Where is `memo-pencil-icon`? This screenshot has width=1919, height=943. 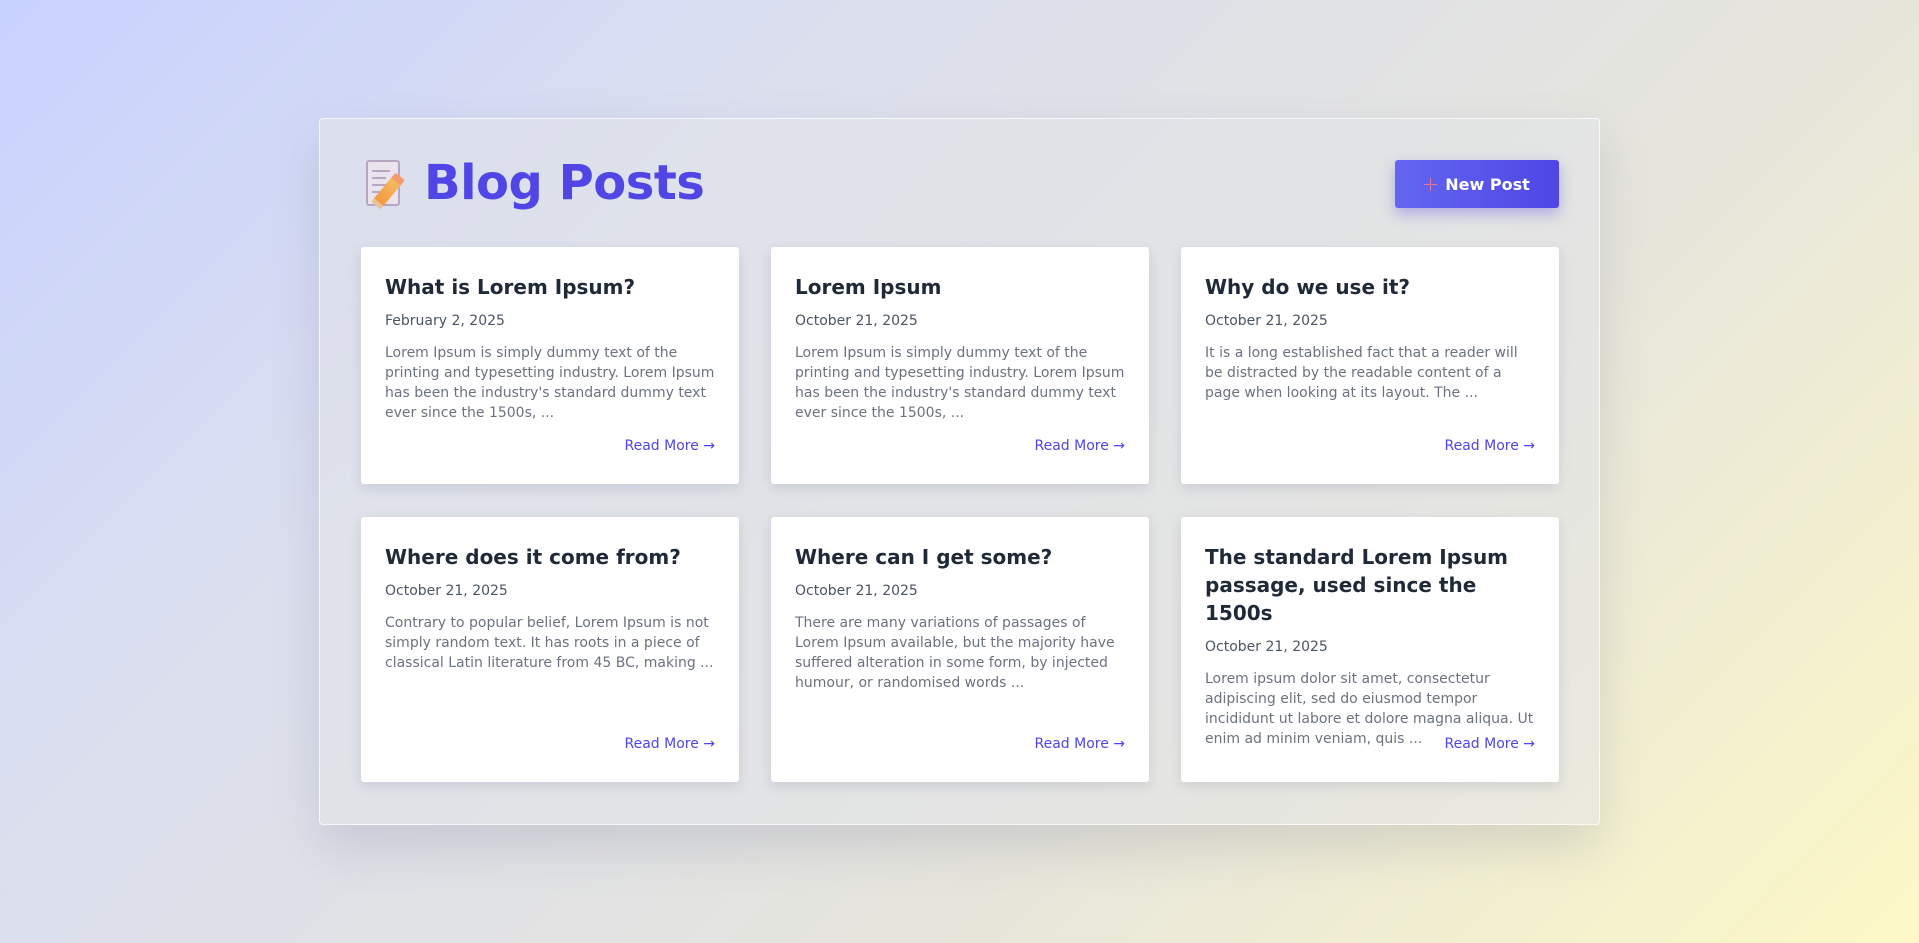
memo-pencil-icon is located at coordinates (385, 185).